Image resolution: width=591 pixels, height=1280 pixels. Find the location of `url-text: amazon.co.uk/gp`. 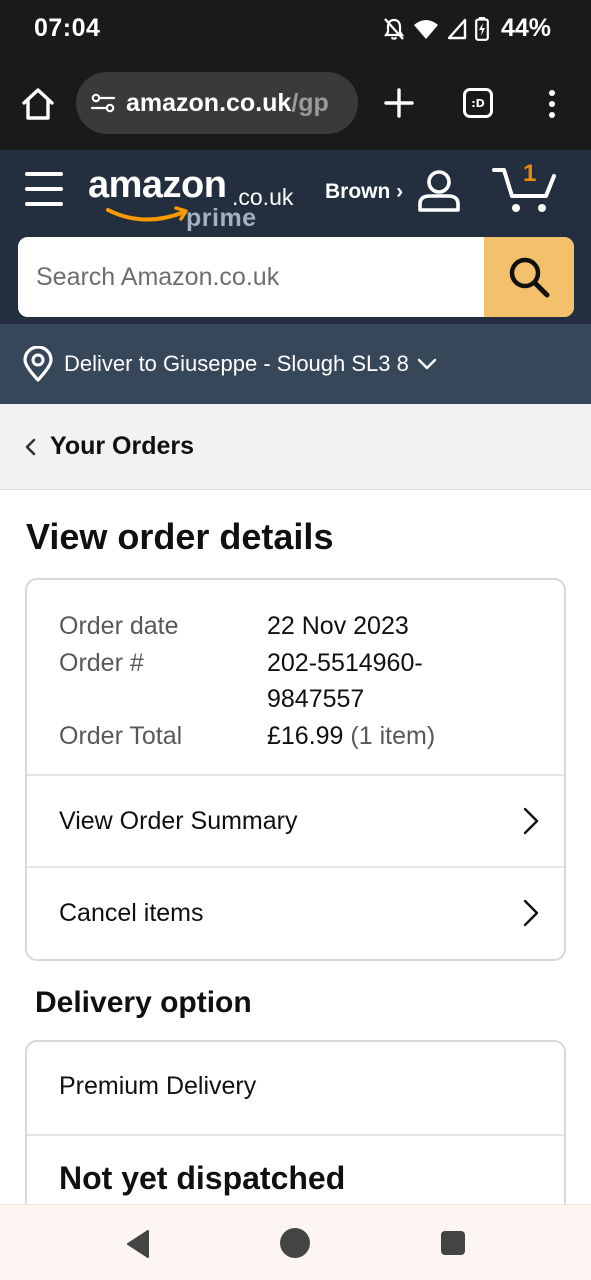

url-text: amazon.co.uk/gp is located at coordinates (227, 103).